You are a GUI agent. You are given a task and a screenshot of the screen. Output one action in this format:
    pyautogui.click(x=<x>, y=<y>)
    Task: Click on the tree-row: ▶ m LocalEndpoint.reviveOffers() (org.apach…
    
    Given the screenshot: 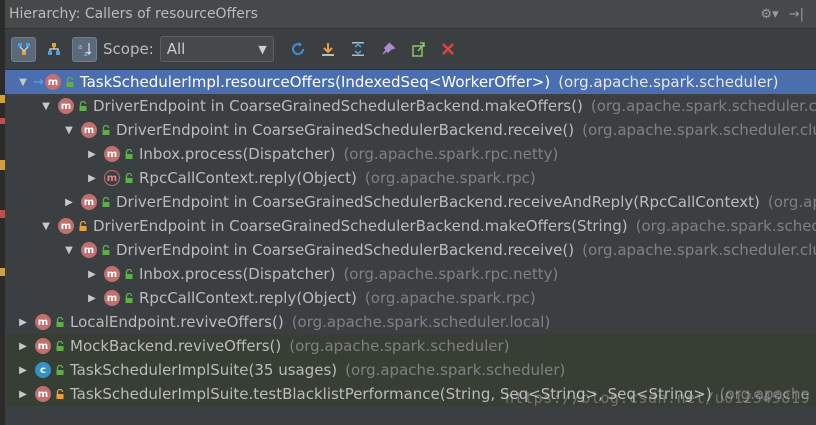 What is the action you would take?
    pyautogui.click(x=410, y=322)
    